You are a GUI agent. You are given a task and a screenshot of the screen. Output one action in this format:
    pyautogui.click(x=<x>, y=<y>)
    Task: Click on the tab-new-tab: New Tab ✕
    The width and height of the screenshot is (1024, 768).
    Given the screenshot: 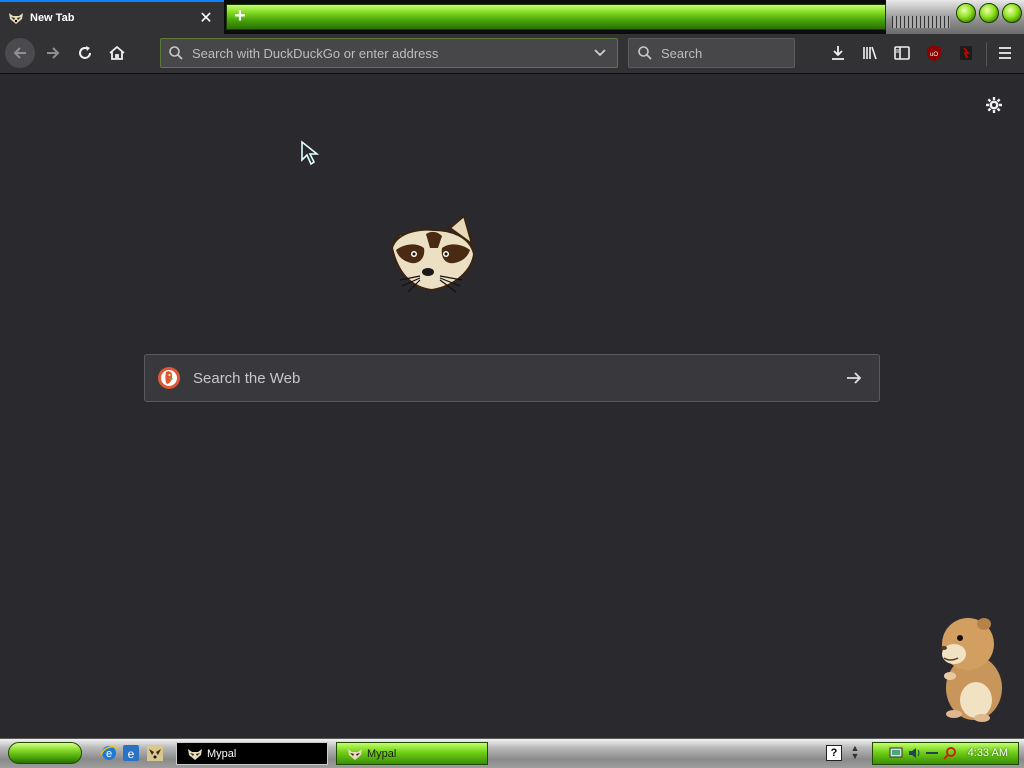 What is the action you would take?
    pyautogui.click(x=112, y=17)
    